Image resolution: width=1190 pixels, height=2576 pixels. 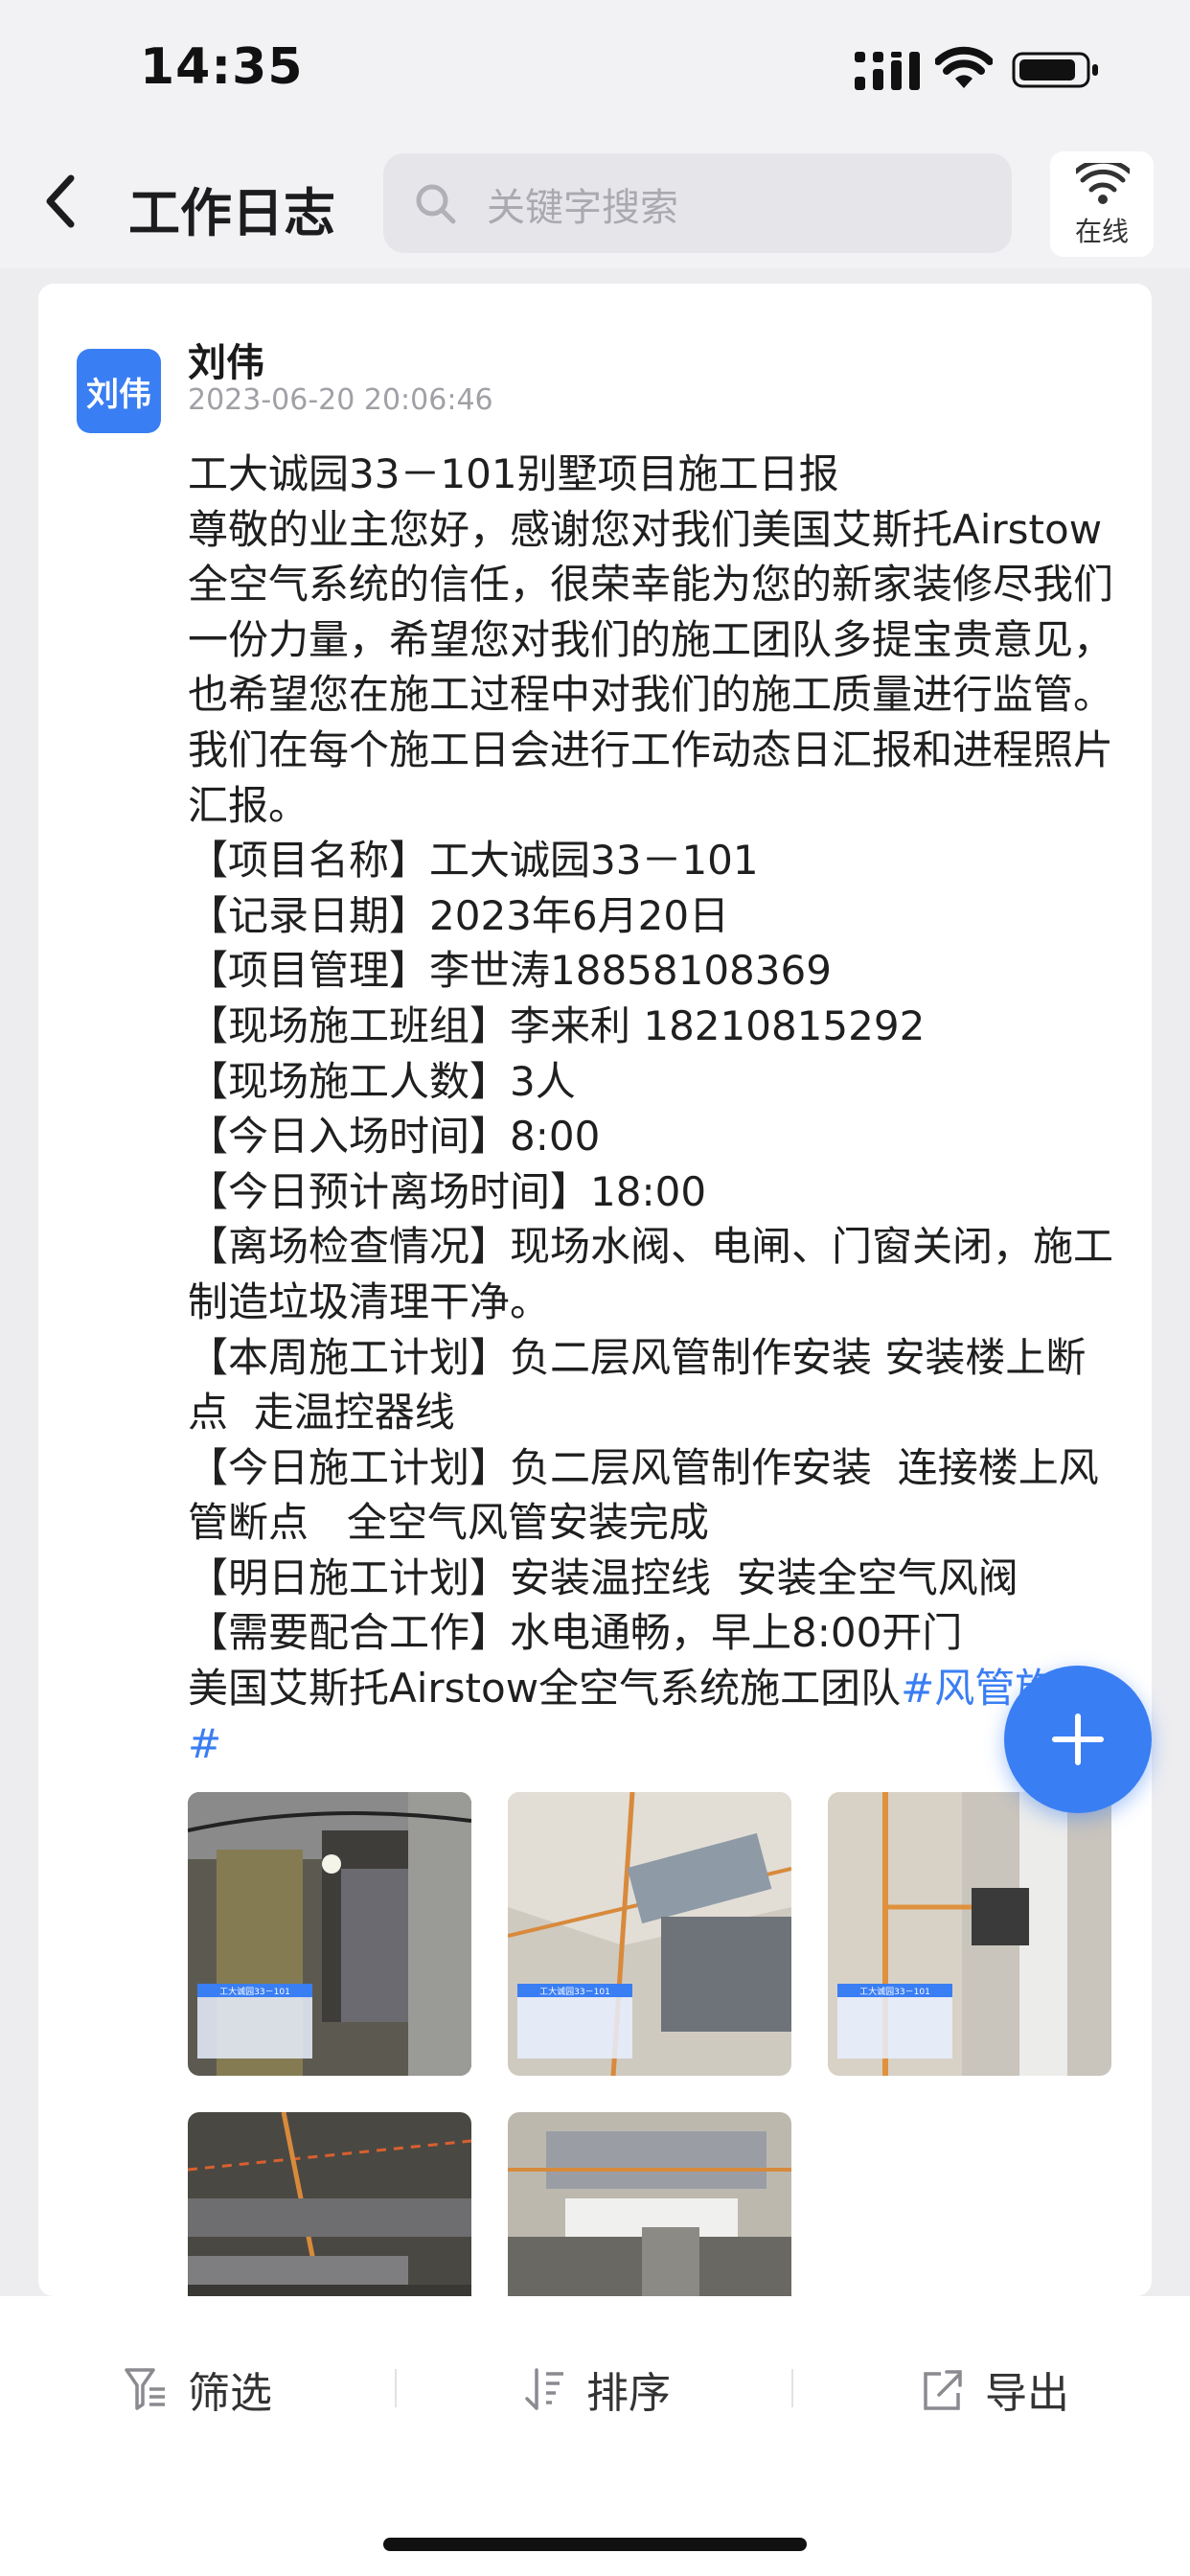 What do you see at coordinates (1055, 70) in the screenshot?
I see `battery-icon` at bounding box center [1055, 70].